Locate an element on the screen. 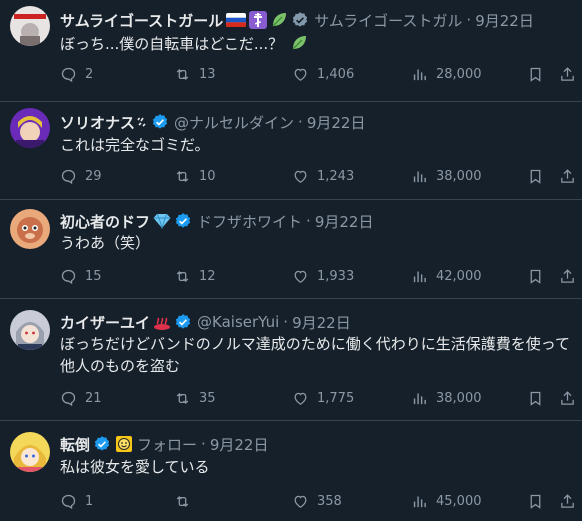 The height and width of the screenshot is (521, 582). like-button: 1,243 is located at coordinates (323, 176).